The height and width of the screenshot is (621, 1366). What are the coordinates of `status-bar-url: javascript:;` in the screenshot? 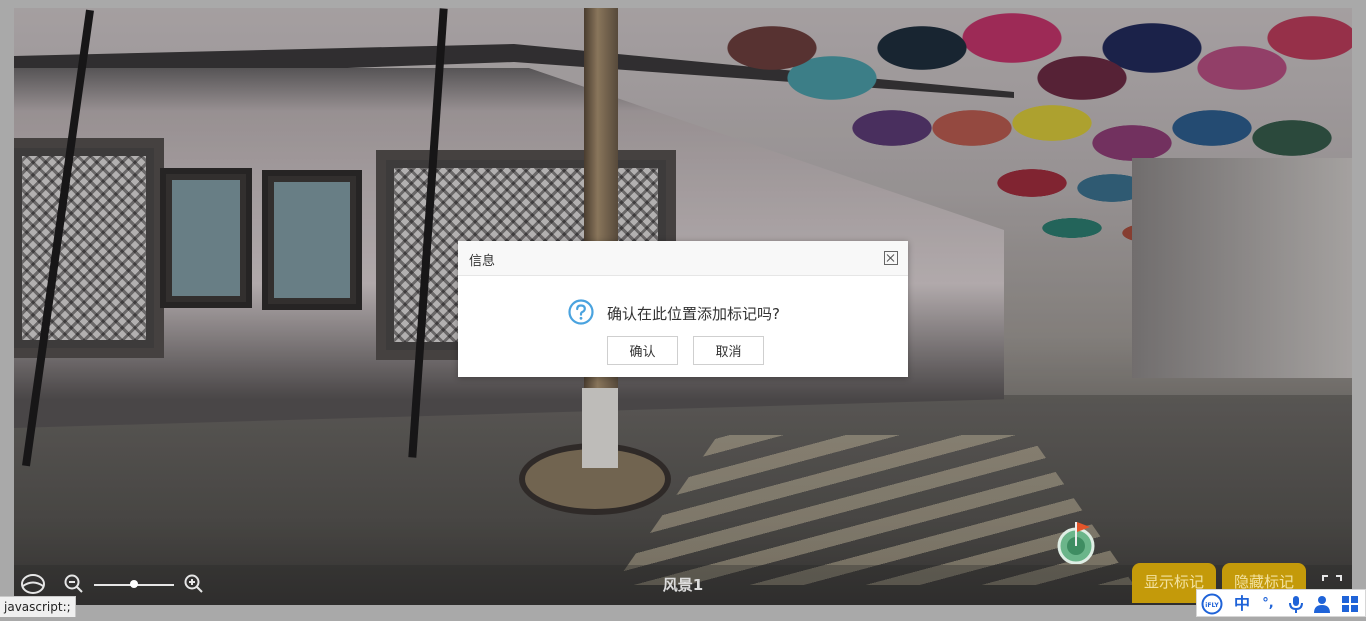 It's located at (38, 606).